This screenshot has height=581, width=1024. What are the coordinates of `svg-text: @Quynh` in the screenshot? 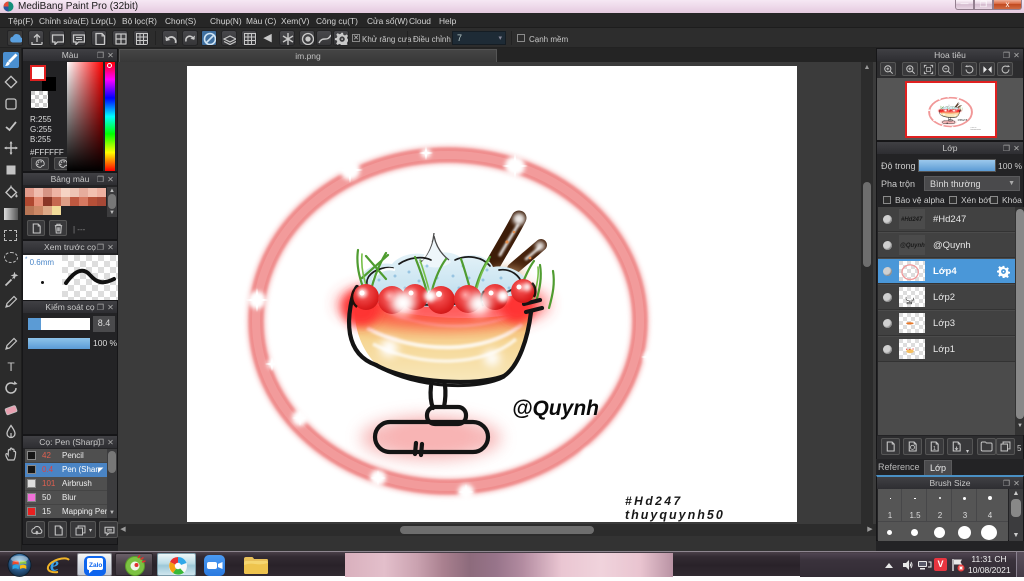 It's located at (912, 246).